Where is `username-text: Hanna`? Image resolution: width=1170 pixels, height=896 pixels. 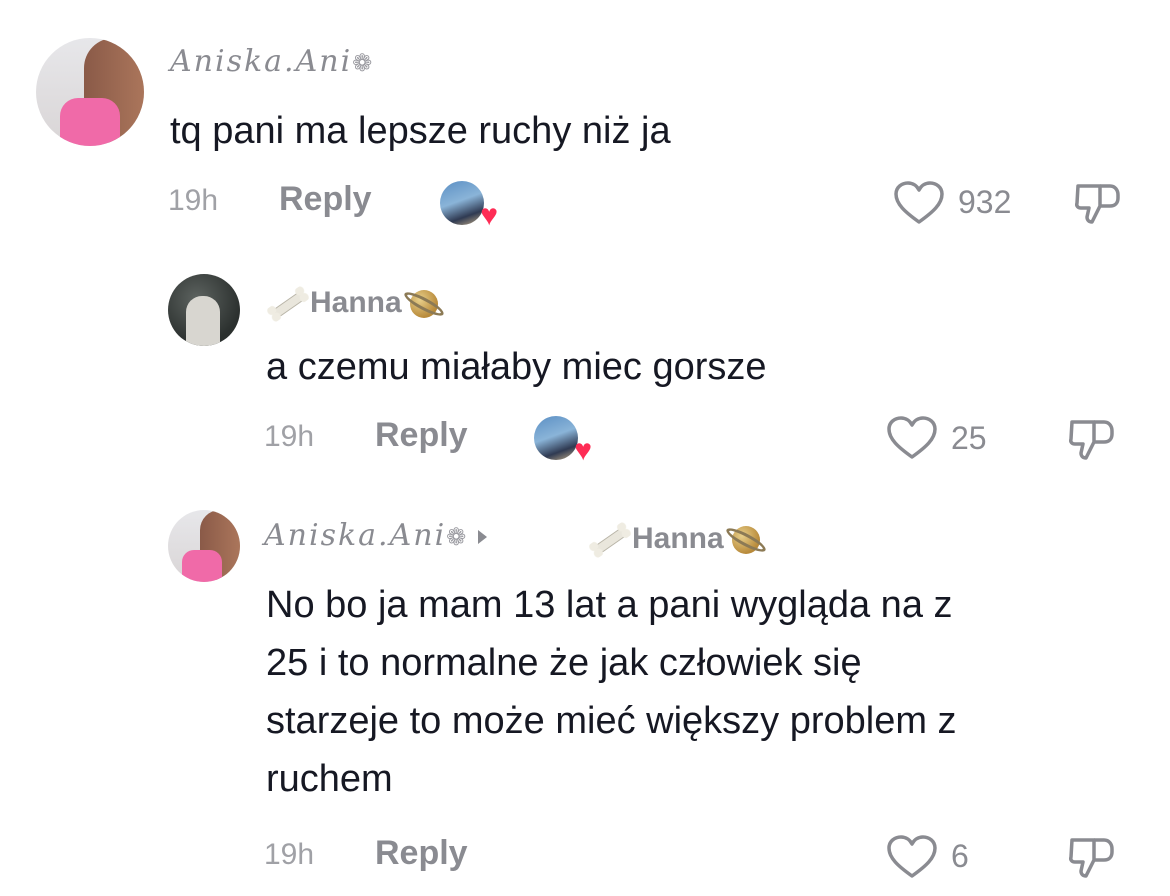
username-text: Hanna is located at coordinates (356, 302).